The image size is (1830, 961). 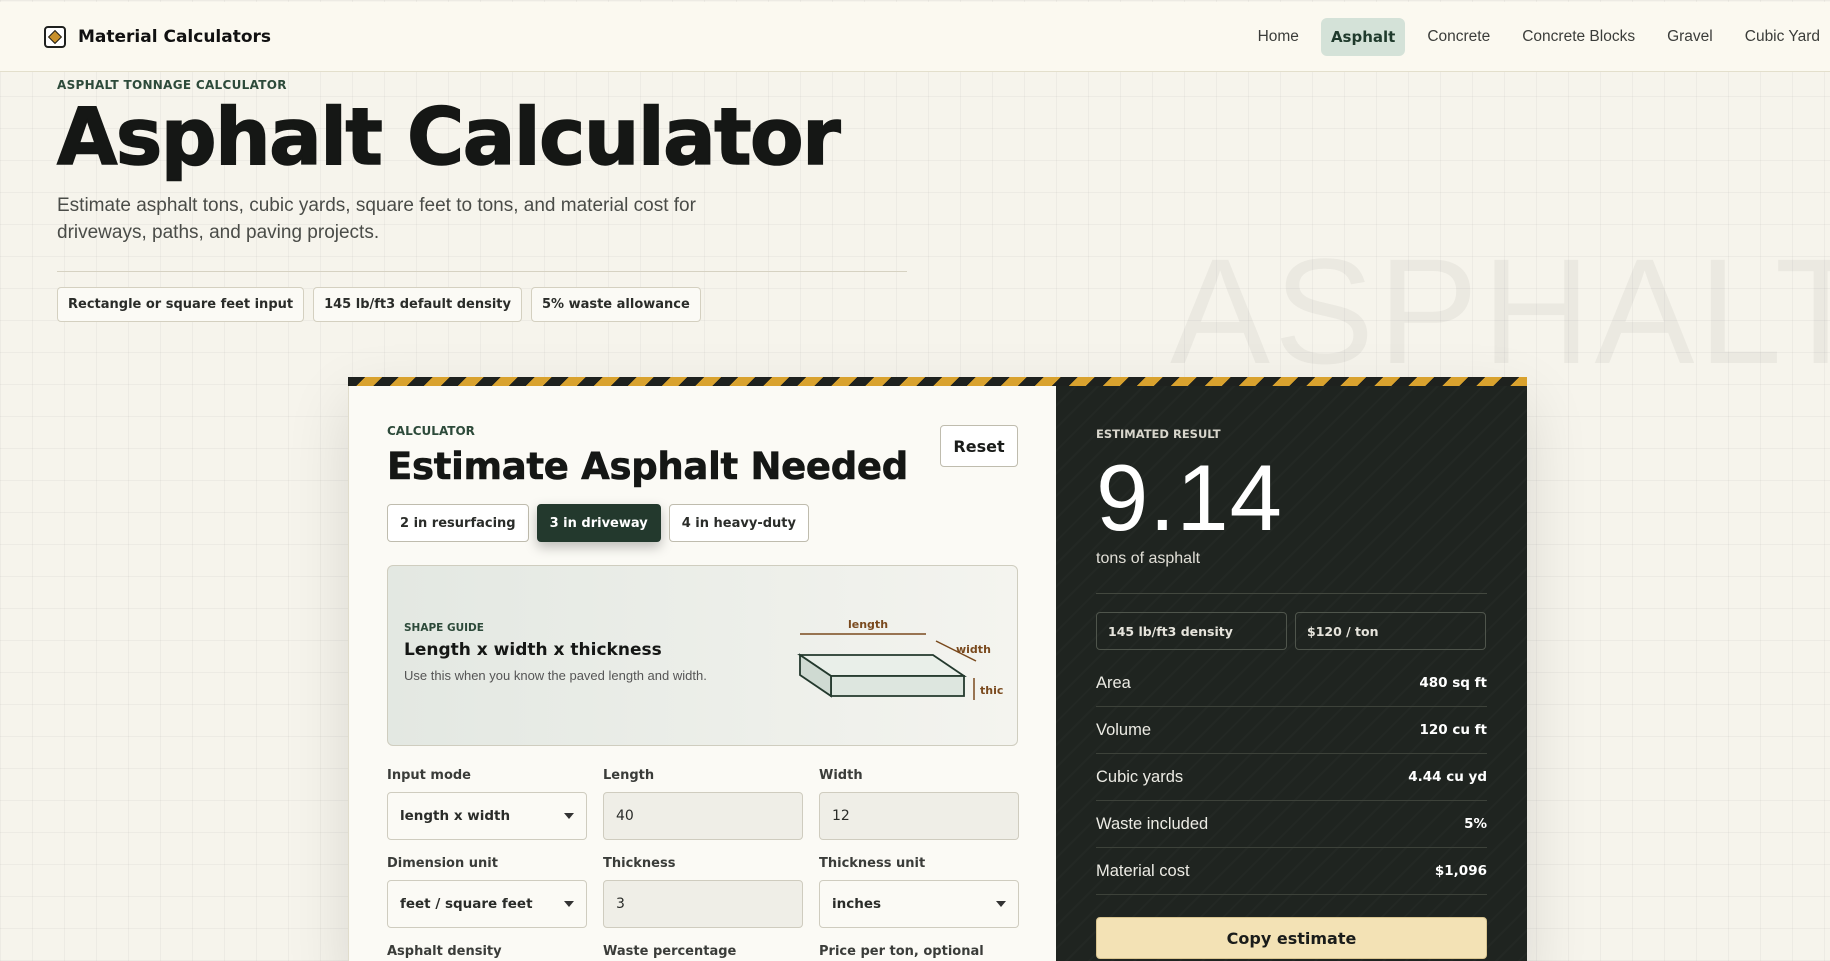 What do you see at coordinates (1475, 824) in the screenshot?
I see `result-row-value: 5%` at bounding box center [1475, 824].